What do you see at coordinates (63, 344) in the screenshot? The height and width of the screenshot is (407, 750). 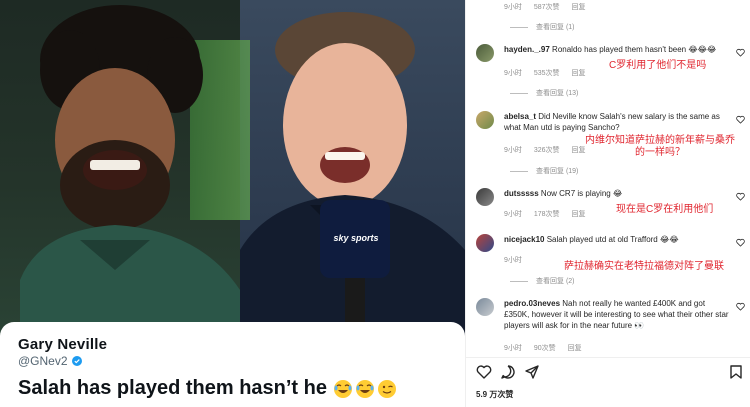 I see `tweet-author-name: Gary Neville` at bounding box center [63, 344].